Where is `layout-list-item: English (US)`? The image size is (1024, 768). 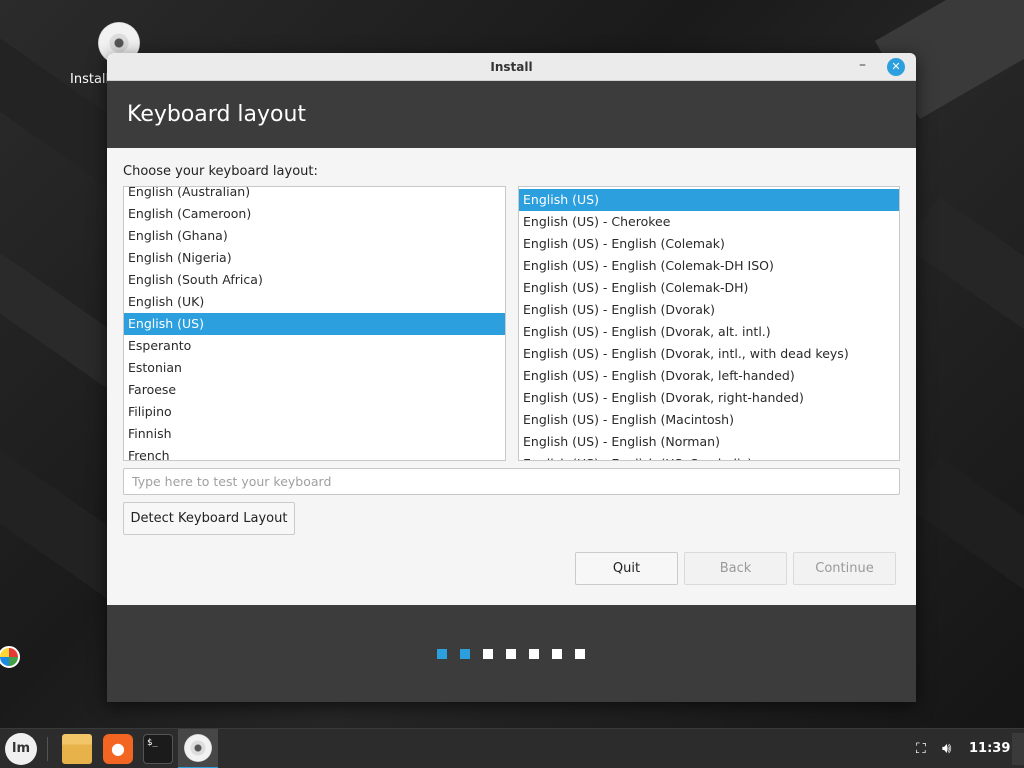
layout-list-item: English (US) is located at coordinates (314, 324).